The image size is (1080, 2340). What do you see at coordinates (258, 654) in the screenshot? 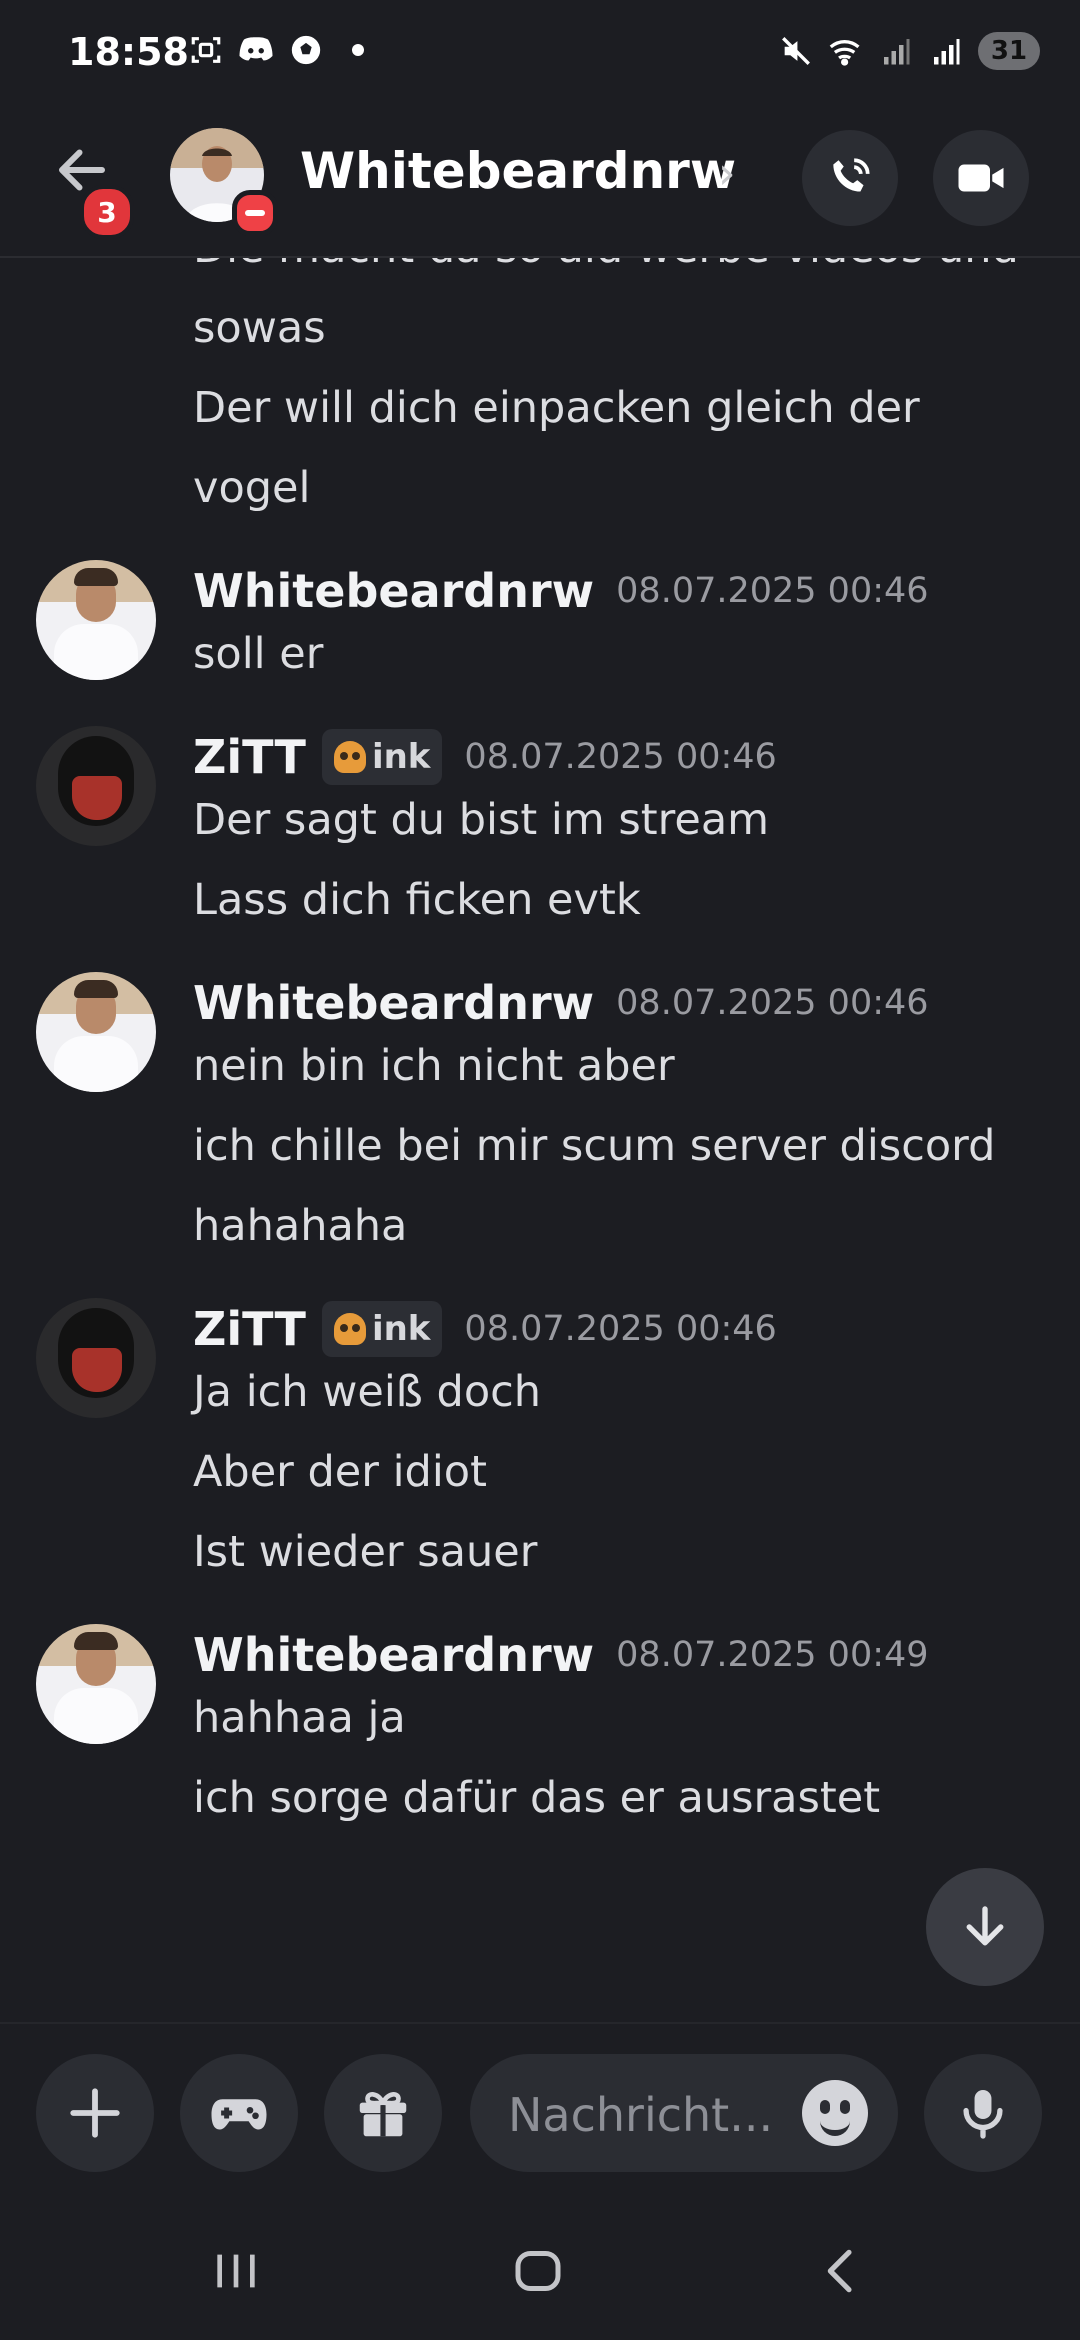
I see `message-text: soll er` at bounding box center [258, 654].